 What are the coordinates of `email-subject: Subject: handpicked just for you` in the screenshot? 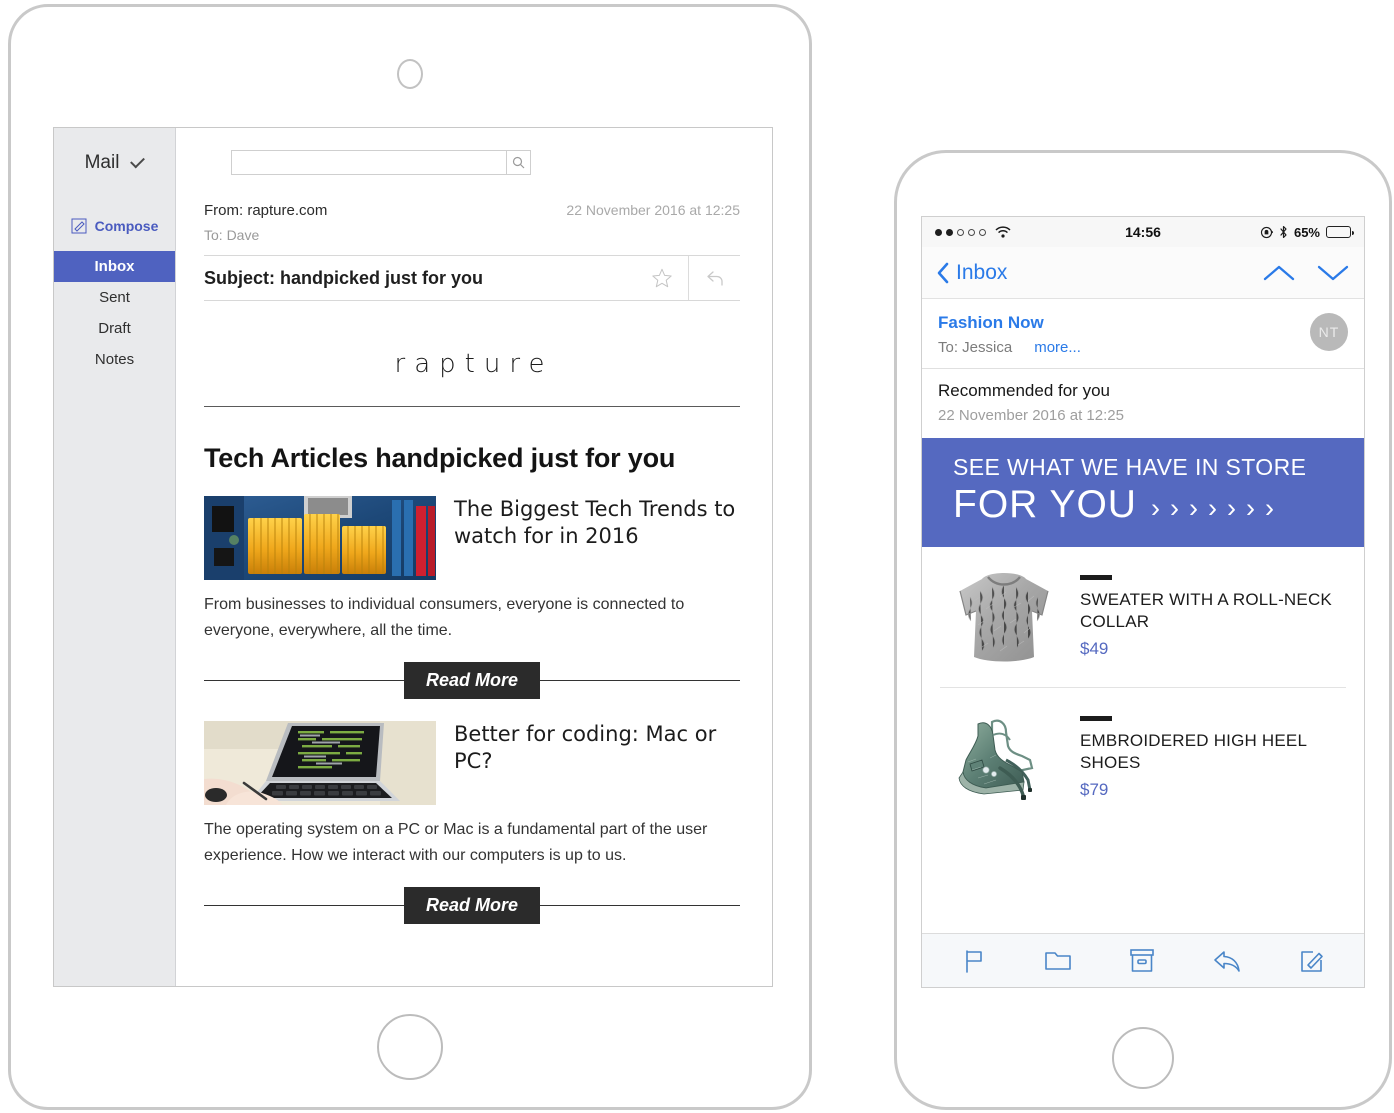 It's located at (344, 277).